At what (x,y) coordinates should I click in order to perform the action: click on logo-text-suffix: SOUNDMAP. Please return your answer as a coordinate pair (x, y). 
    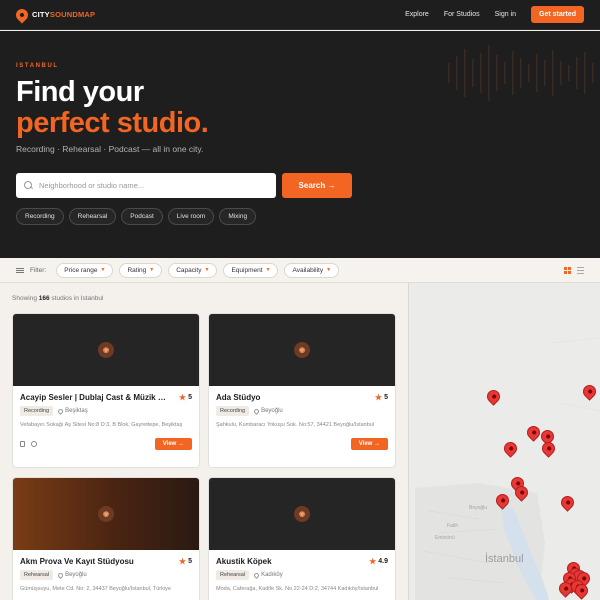
    Looking at the image, I should click on (72, 14).